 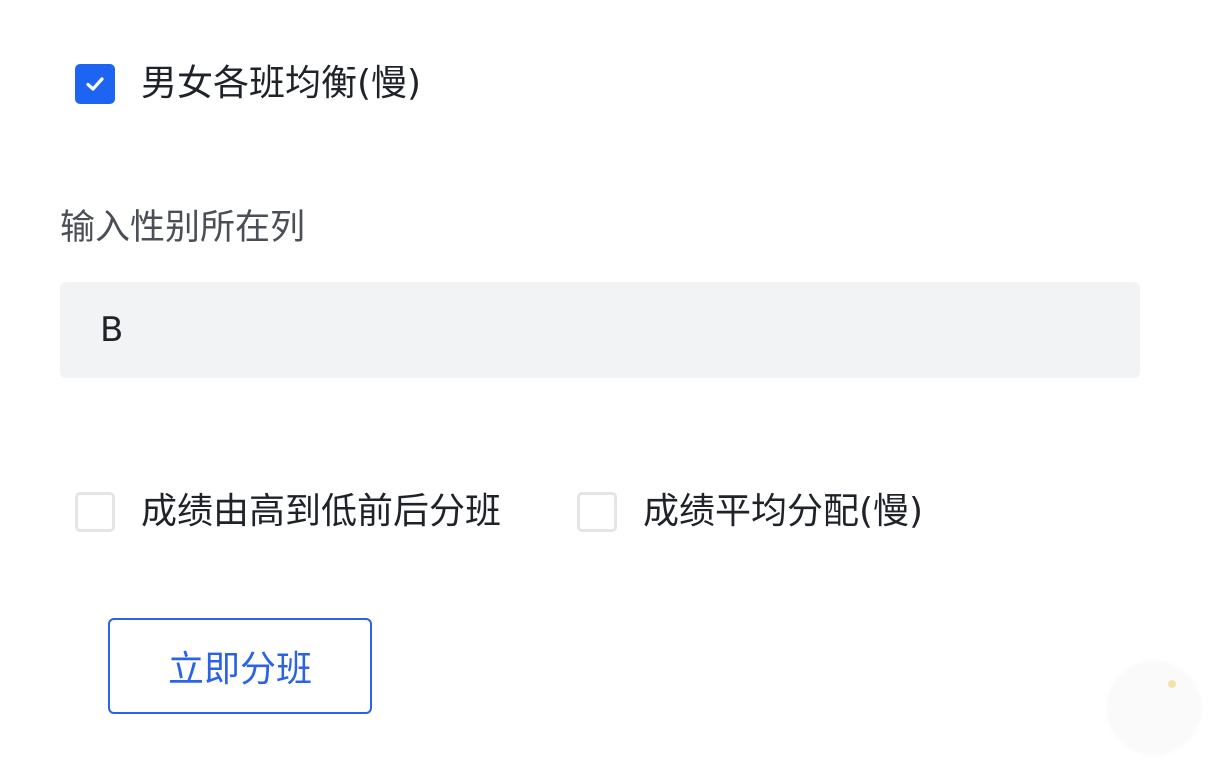 I want to click on check-icon, so click(x=95, y=84).